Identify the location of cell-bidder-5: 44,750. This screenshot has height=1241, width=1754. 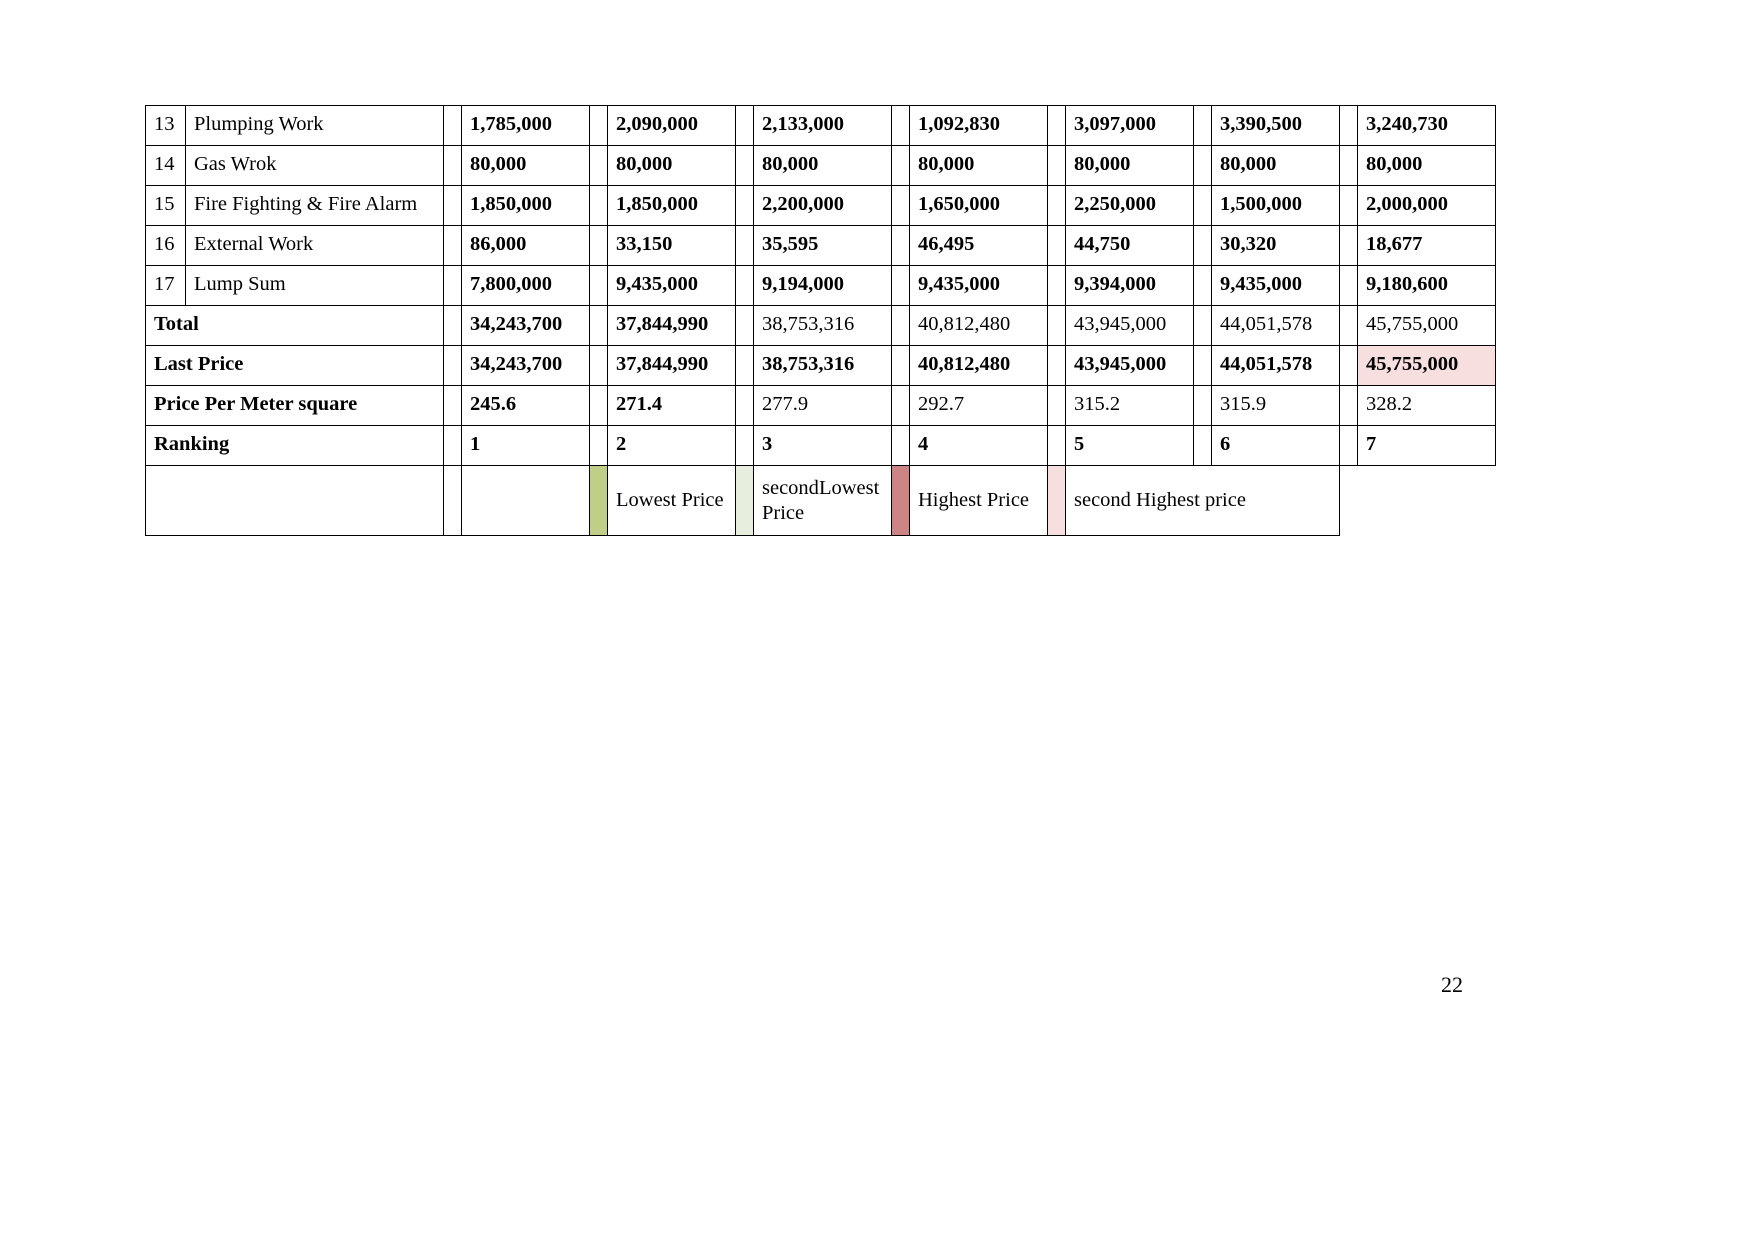
(1129, 245).